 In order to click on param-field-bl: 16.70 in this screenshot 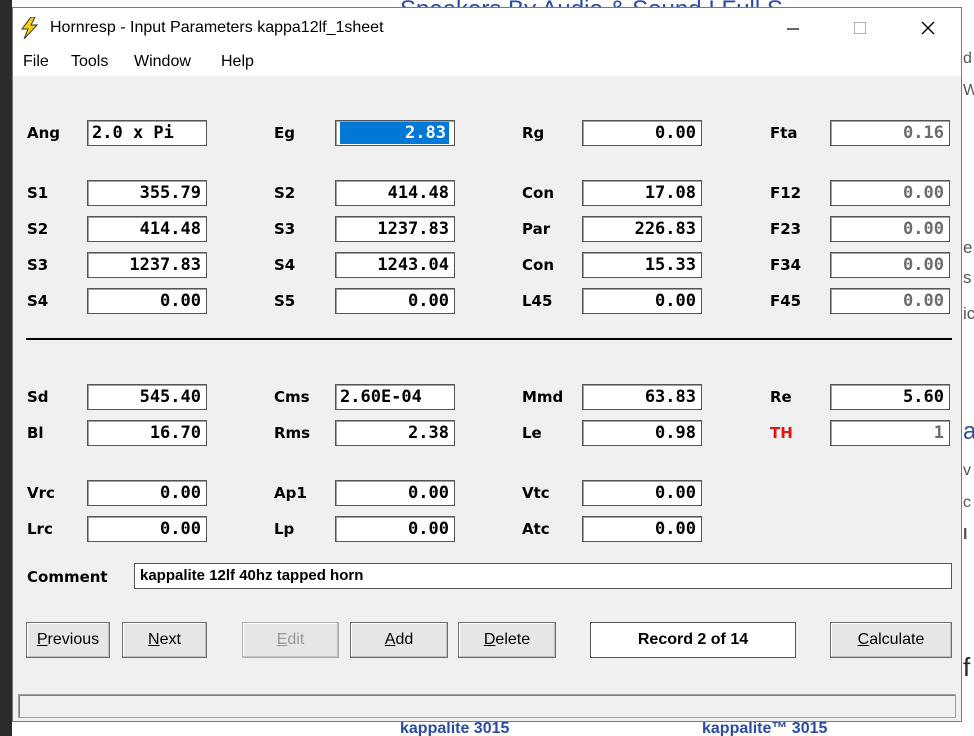, I will do `click(147, 433)`.